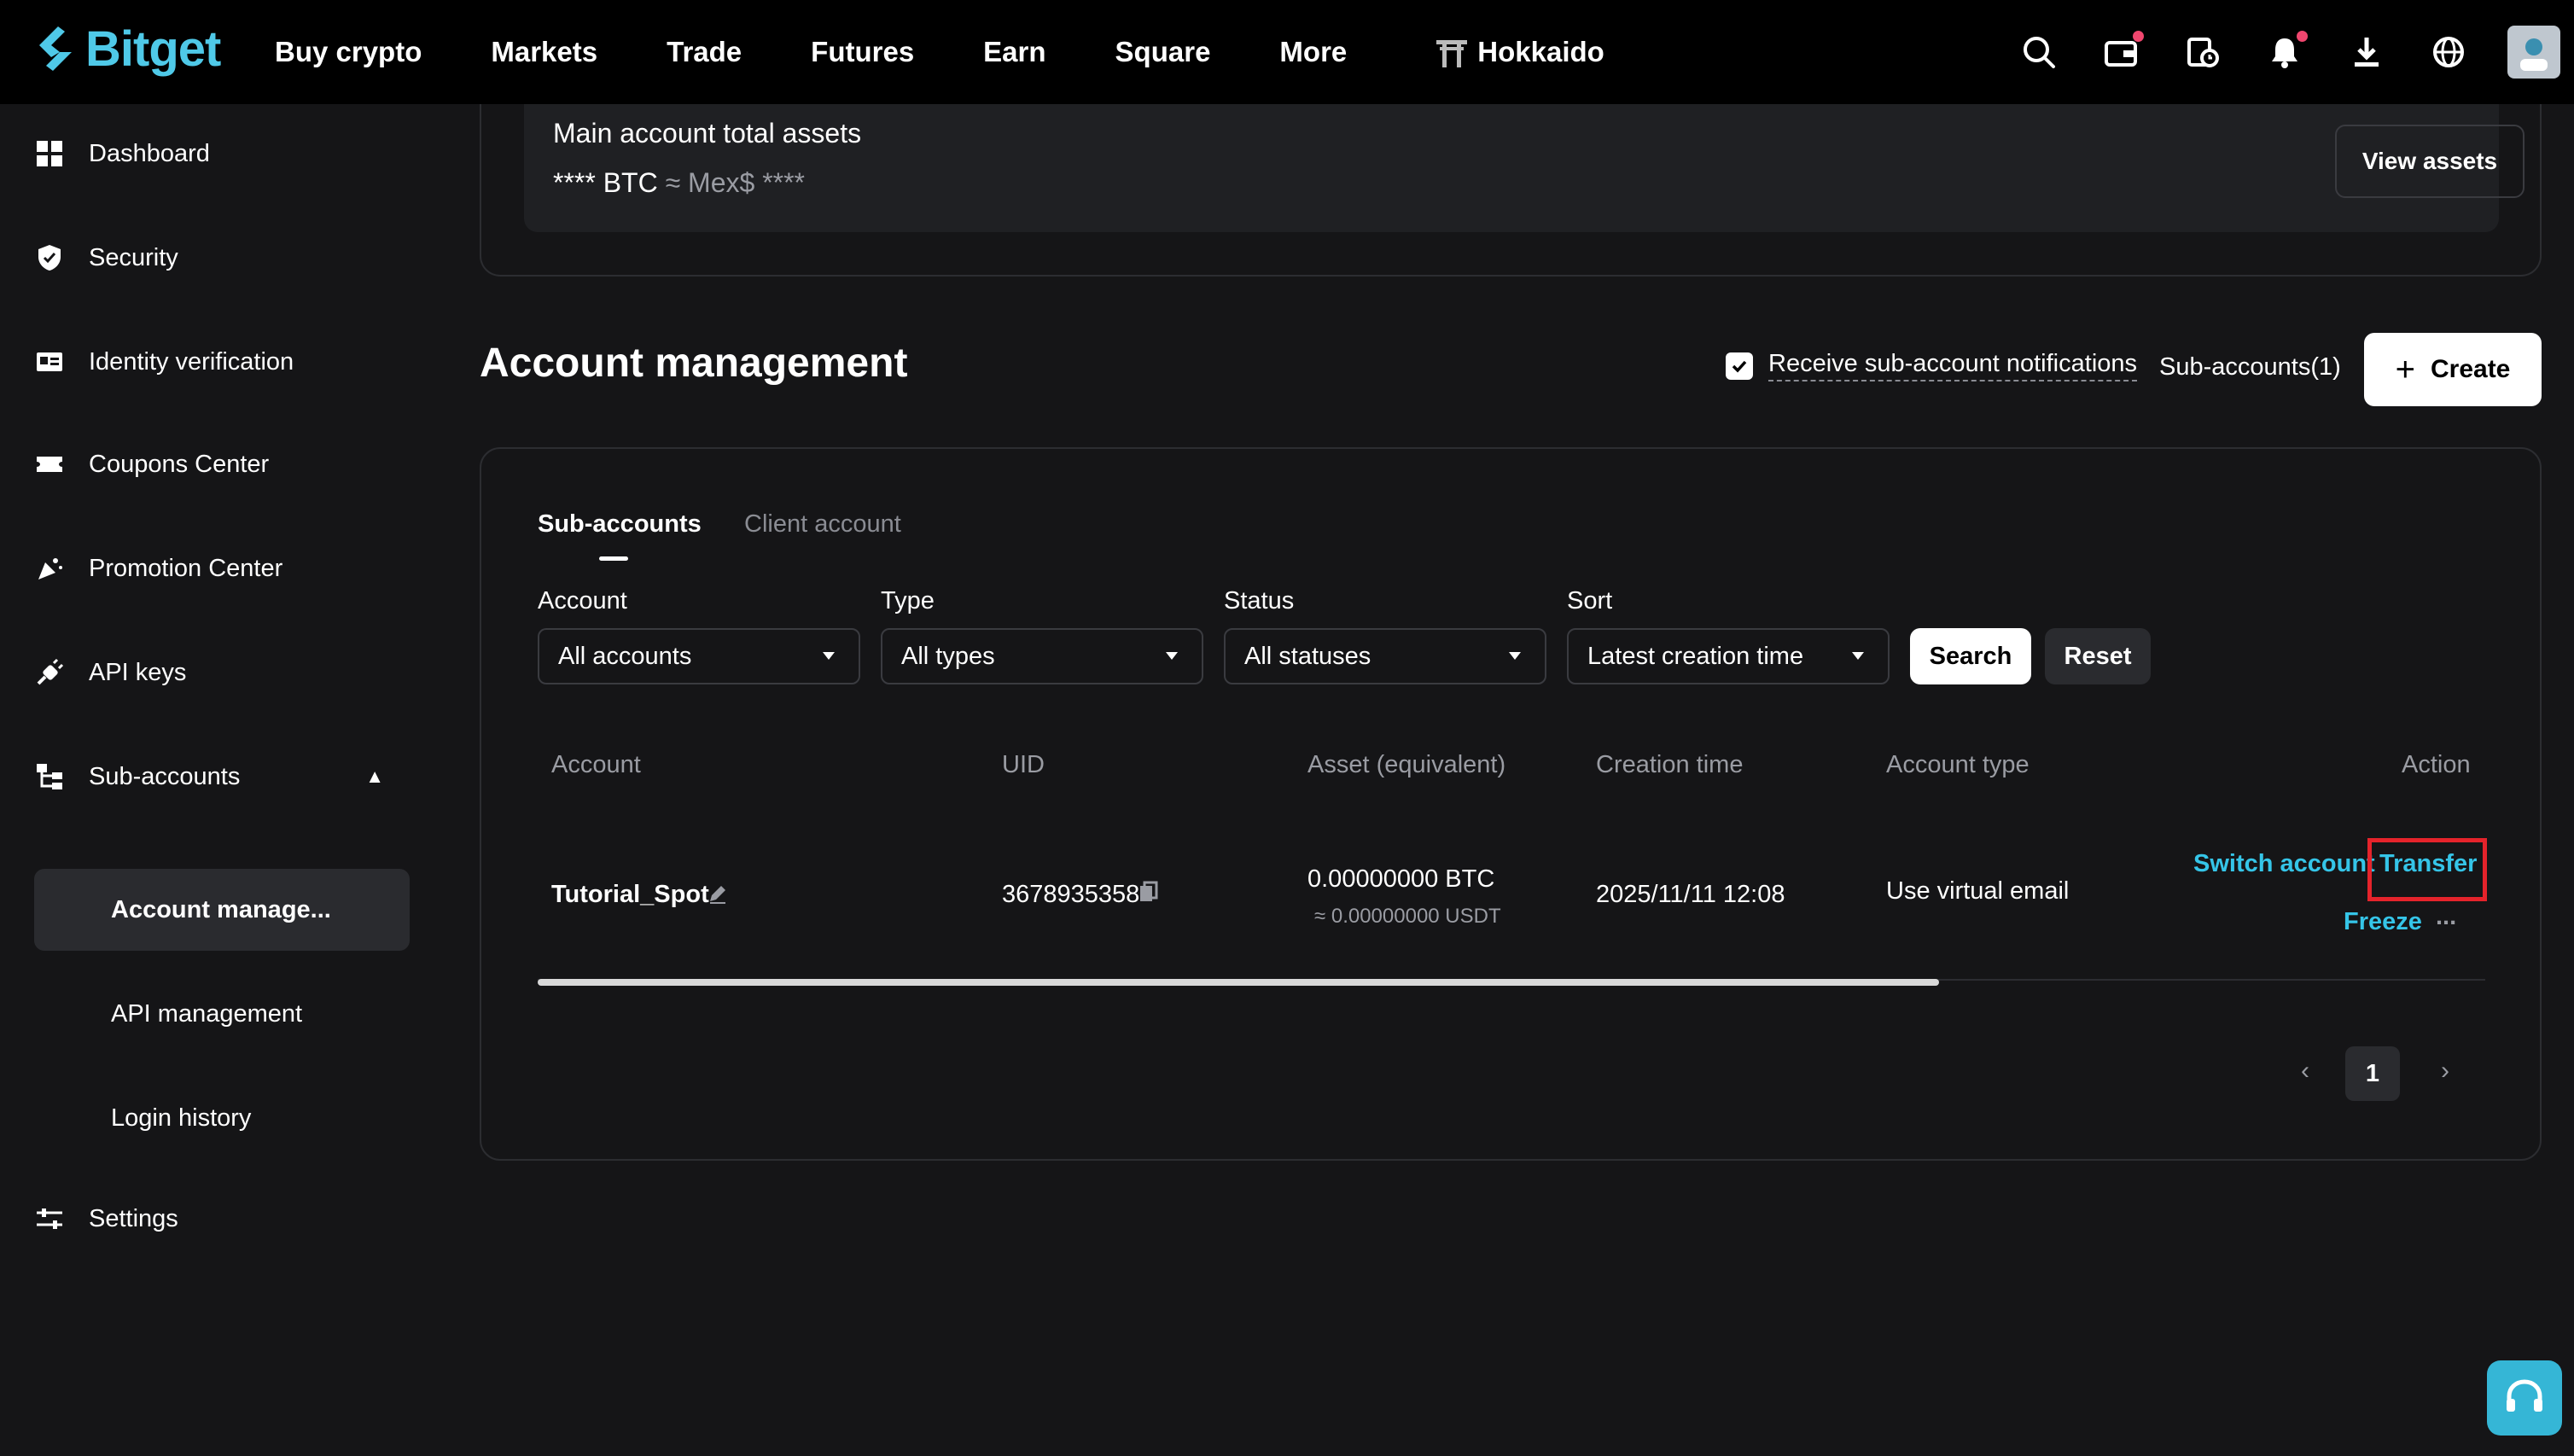 Image resolution: width=2574 pixels, height=1456 pixels. What do you see at coordinates (2405, 369) in the screenshot?
I see `plus-icon: +` at bounding box center [2405, 369].